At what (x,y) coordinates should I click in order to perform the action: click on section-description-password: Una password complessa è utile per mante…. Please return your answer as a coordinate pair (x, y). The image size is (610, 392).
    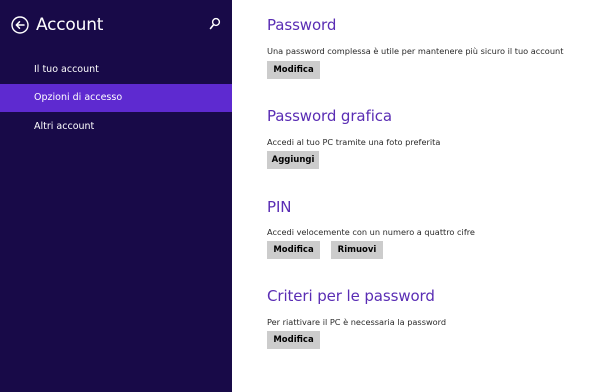
    Looking at the image, I should click on (415, 51).